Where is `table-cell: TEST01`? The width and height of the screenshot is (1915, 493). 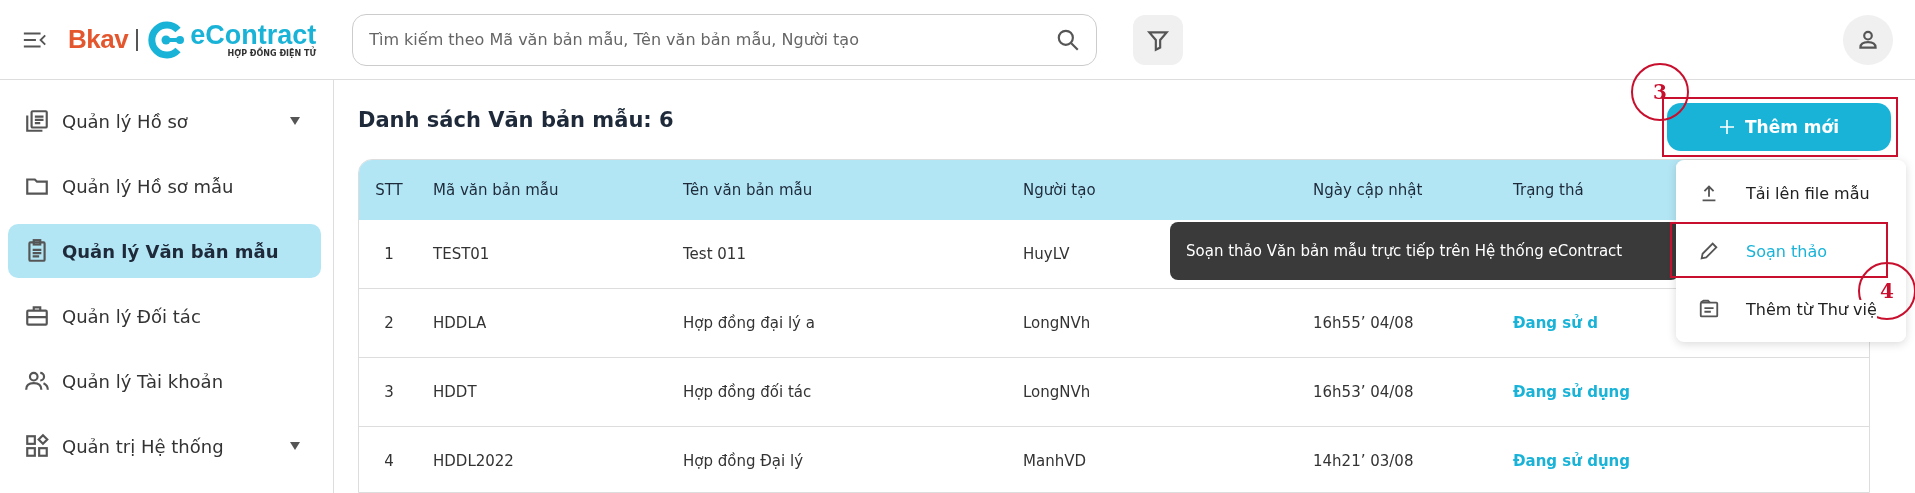 table-cell: TEST01 is located at coordinates (461, 254).